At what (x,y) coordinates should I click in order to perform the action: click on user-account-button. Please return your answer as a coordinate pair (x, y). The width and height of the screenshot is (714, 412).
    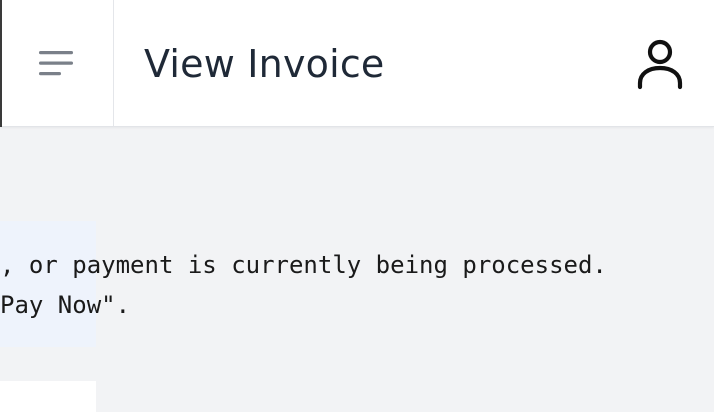
    Looking at the image, I should click on (660, 64).